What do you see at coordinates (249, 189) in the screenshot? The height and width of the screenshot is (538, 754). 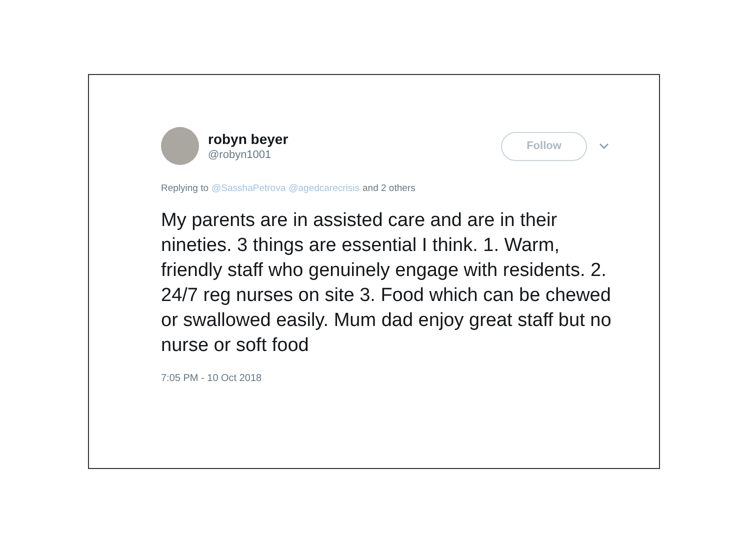 I see `mention-link: @SasshaPetrova` at bounding box center [249, 189].